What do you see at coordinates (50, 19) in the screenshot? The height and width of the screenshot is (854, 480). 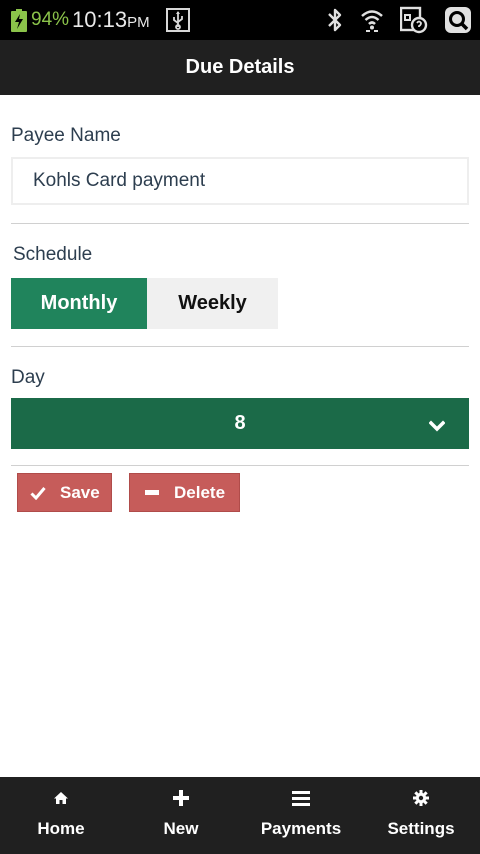 I see `battery-percent: 94%` at bounding box center [50, 19].